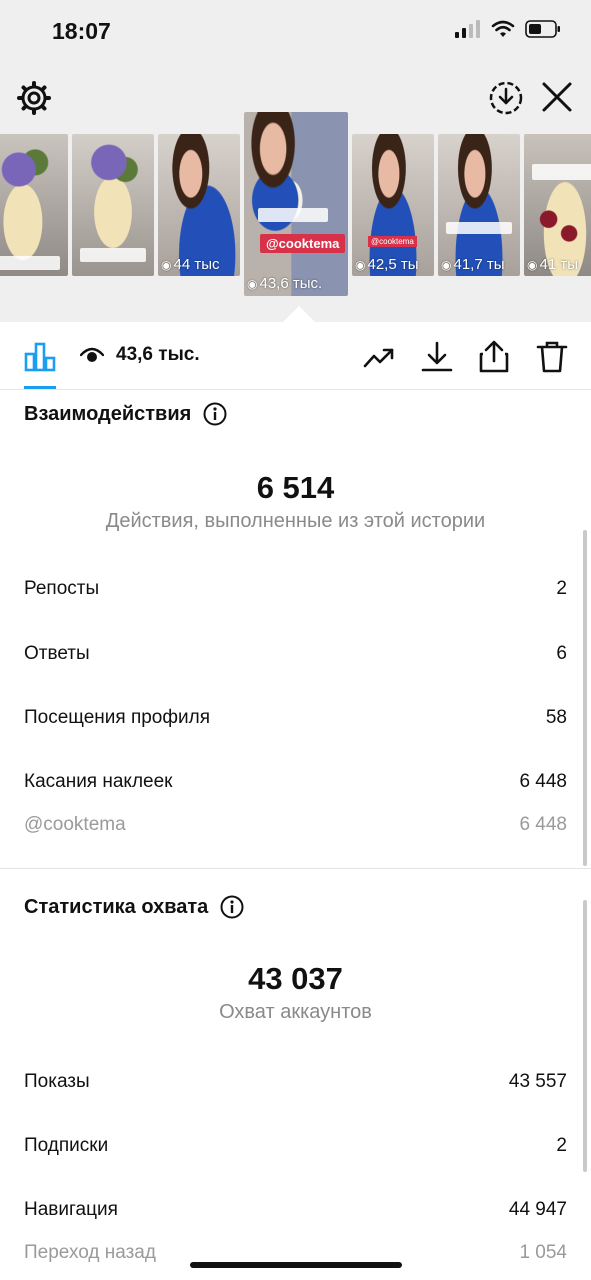 This screenshot has height=1280, width=591. Describe the element at coordinates (158, 354) in the screenshot. I see `viewers-value: 43,6 тыс.` at that location.